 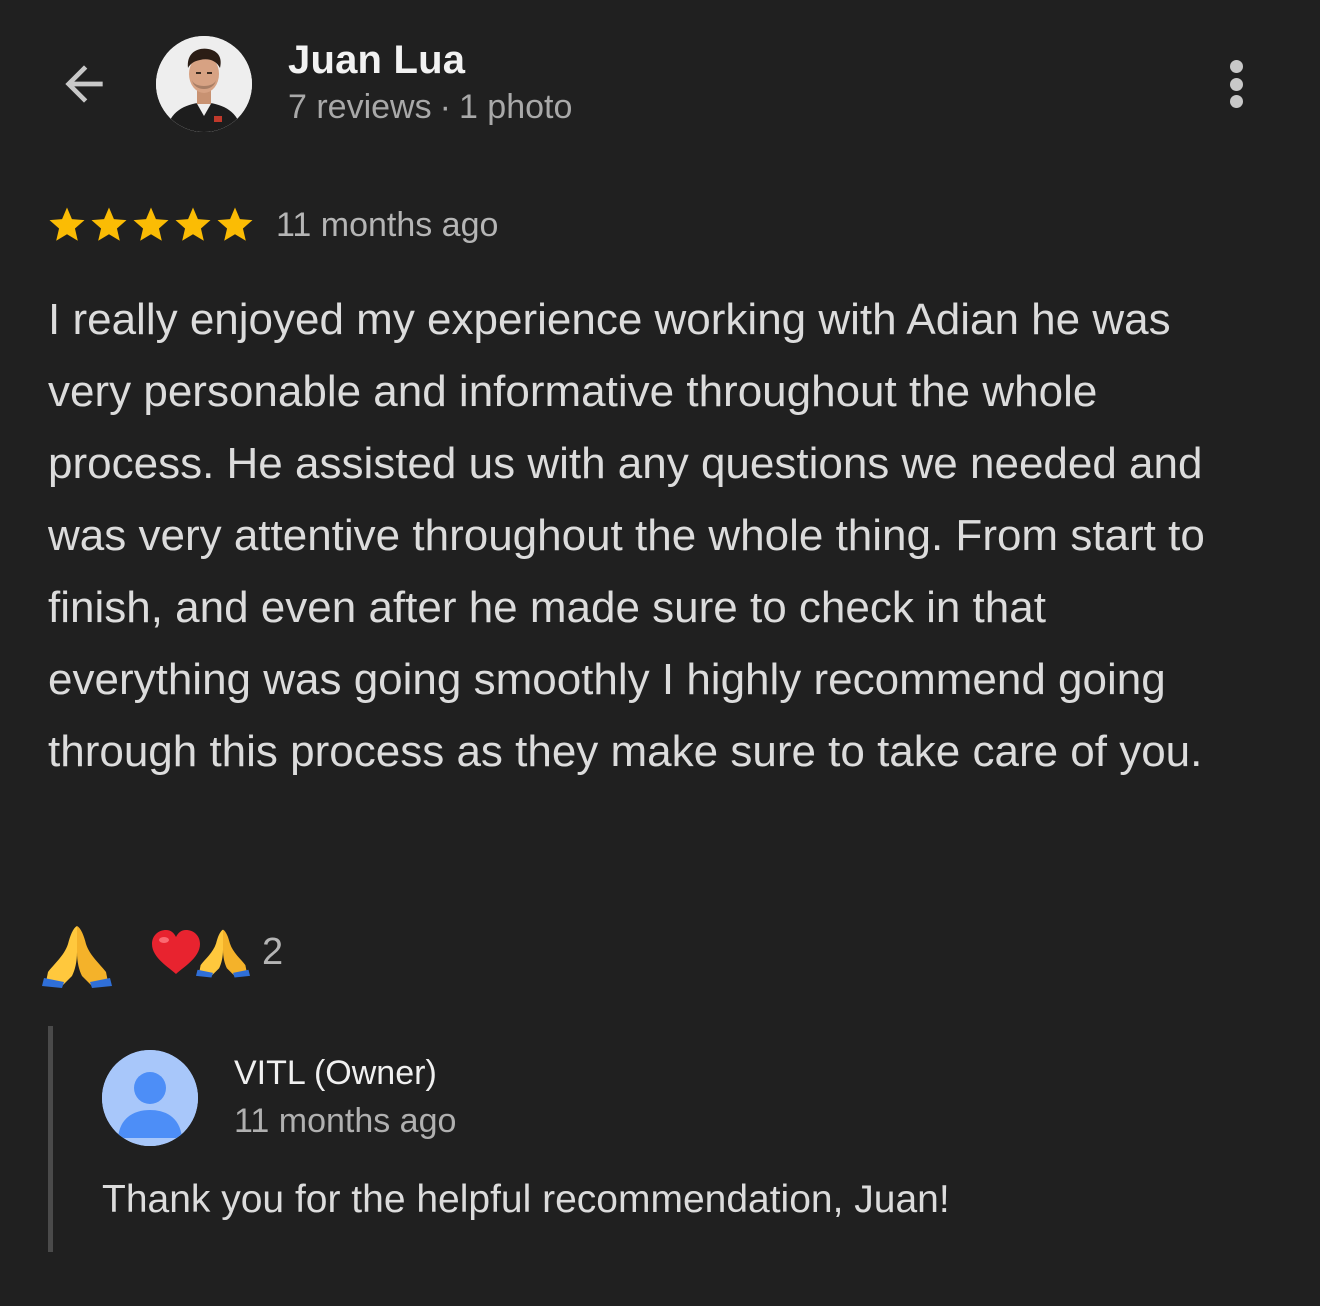 What do you see at coordinates (345, 1121) in the screenshot?
I see `owner-reply-time: 11 months ago` at bounding box center [345, 1121].